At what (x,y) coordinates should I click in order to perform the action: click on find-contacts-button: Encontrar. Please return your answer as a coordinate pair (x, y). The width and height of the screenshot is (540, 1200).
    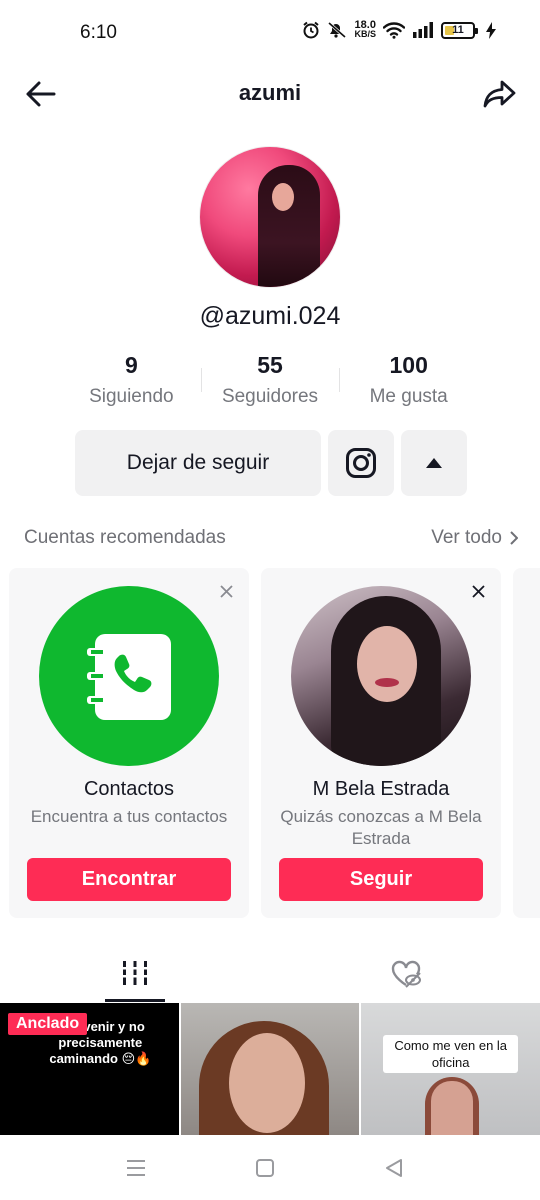
    Looking at the image, I should click on (129, 879).